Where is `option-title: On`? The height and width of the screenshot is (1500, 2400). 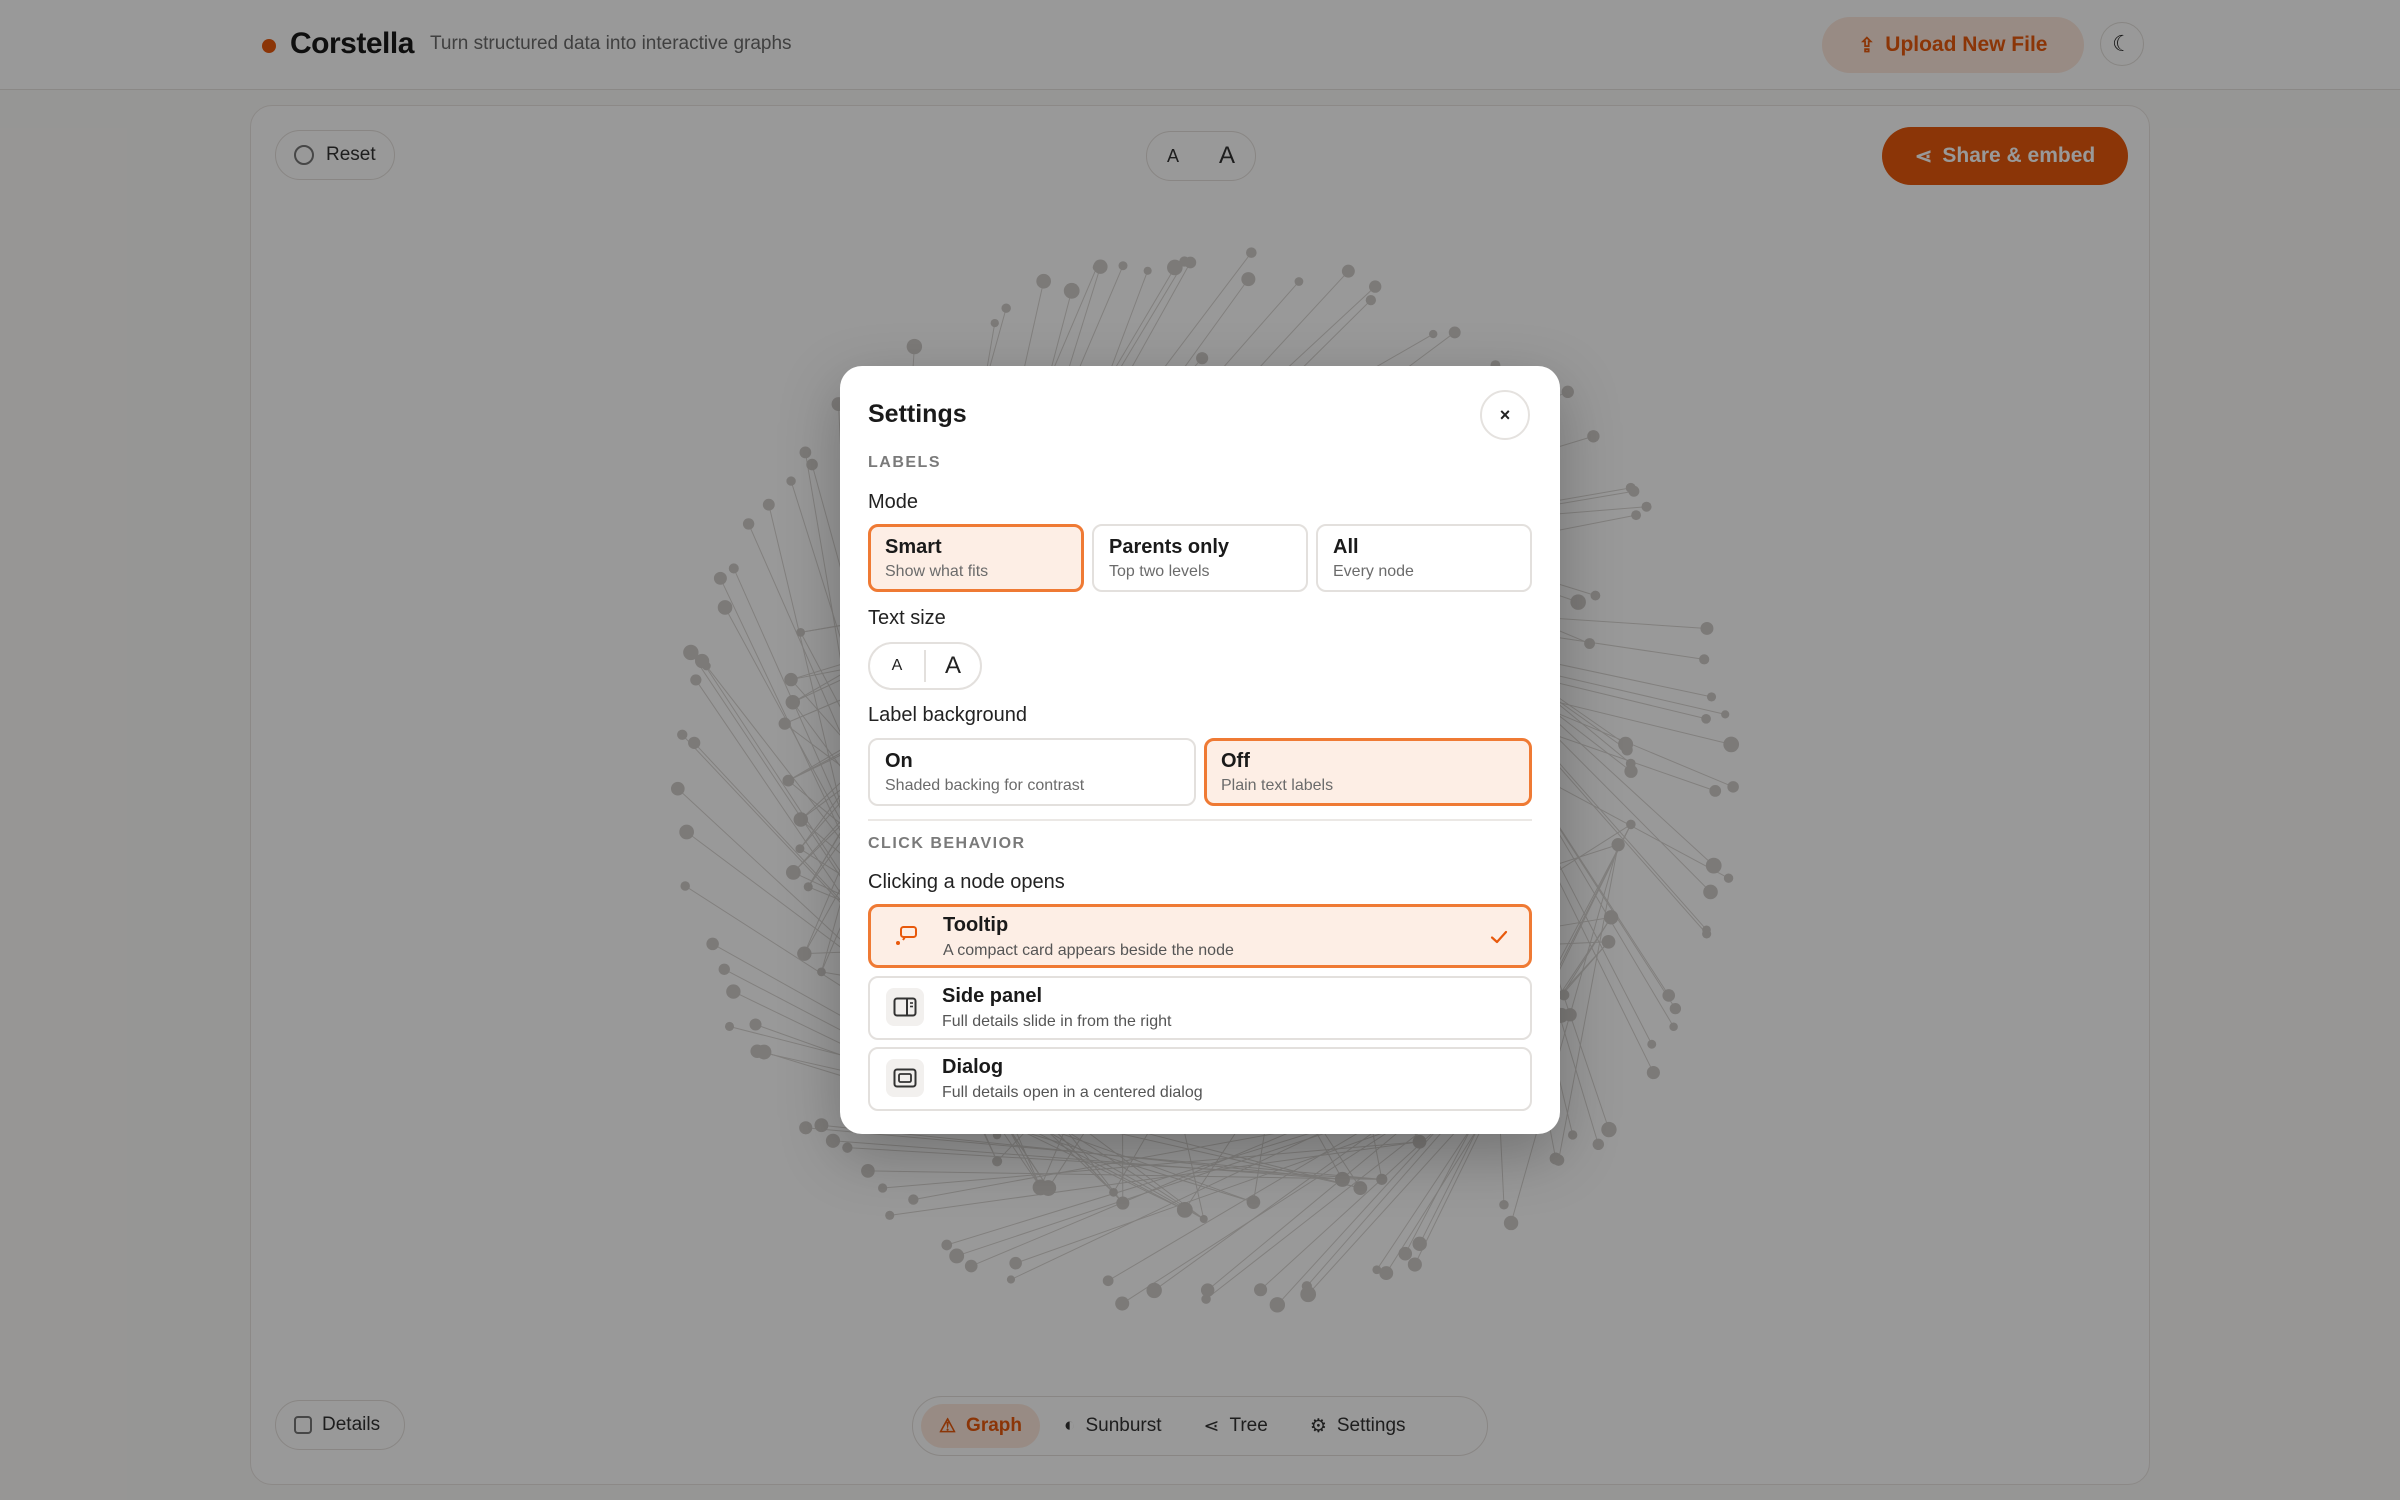 option-title: On is located at coordinates (899, 761).